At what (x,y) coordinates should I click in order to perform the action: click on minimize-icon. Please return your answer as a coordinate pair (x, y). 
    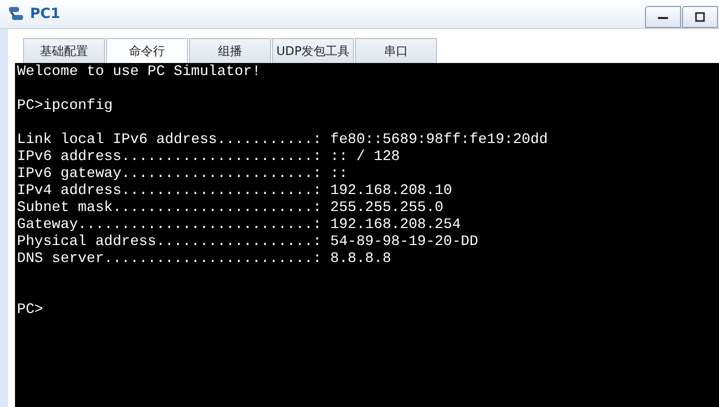
    Looking at the image, I should click on (663, 17).